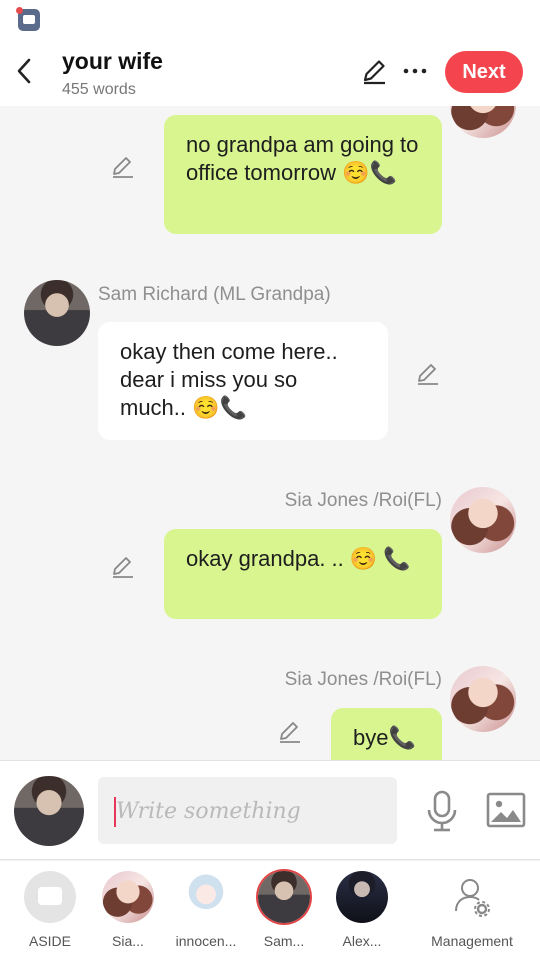  What do you see at coordinates (112, 61) in the screenshot?
I see `page-title: your wife` at bounding box center [112, 61].